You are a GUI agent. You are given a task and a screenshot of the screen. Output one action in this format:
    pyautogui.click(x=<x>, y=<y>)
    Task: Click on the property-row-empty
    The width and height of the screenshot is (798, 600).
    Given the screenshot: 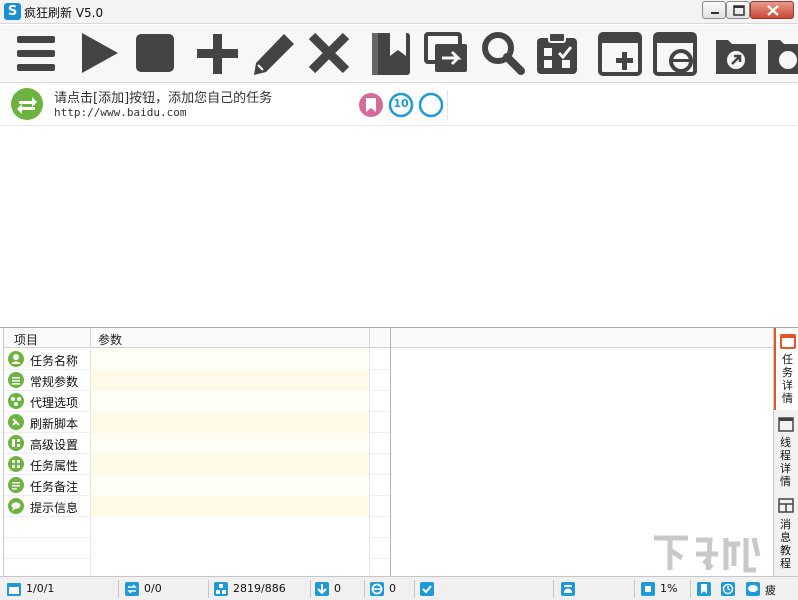 What is the action you would take?
    pyautogui.click(x=197, y=548)
    